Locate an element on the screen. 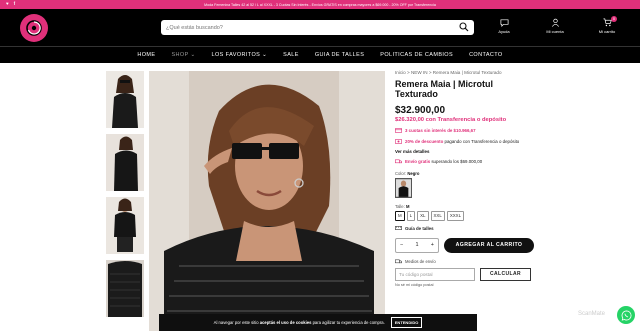 Image resolution: width=640 pixels, height=331 pixels. installments-text: 3 cuotas sin interés de $10.966,67 is located at coordinates (440, 130).